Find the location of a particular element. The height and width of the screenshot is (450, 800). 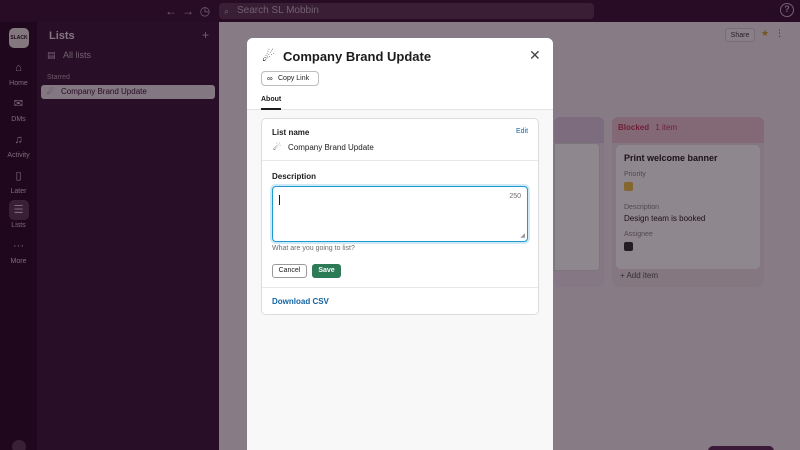

description-textarea: 250 ◢ is located at coordinates (400, 214).